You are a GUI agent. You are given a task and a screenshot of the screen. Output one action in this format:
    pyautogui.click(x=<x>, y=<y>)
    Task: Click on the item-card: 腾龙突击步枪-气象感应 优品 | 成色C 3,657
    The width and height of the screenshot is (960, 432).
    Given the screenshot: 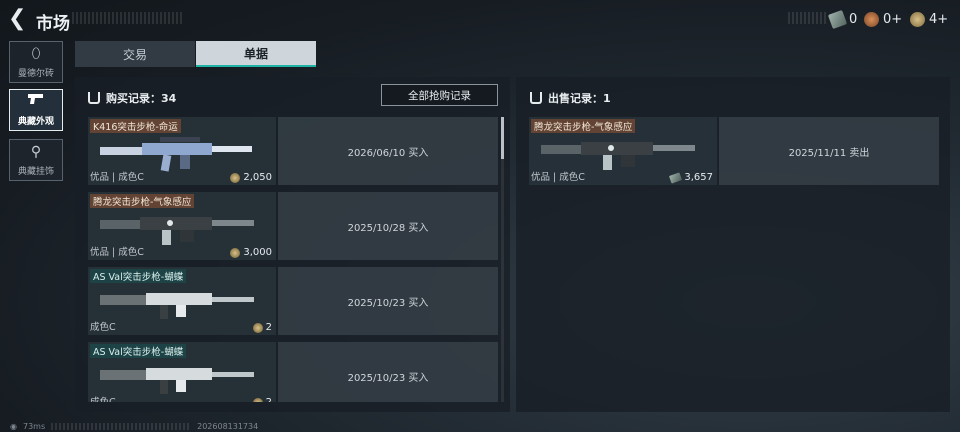 What is the action you would take?
    pyautogui.click(x=623, y=151)
    